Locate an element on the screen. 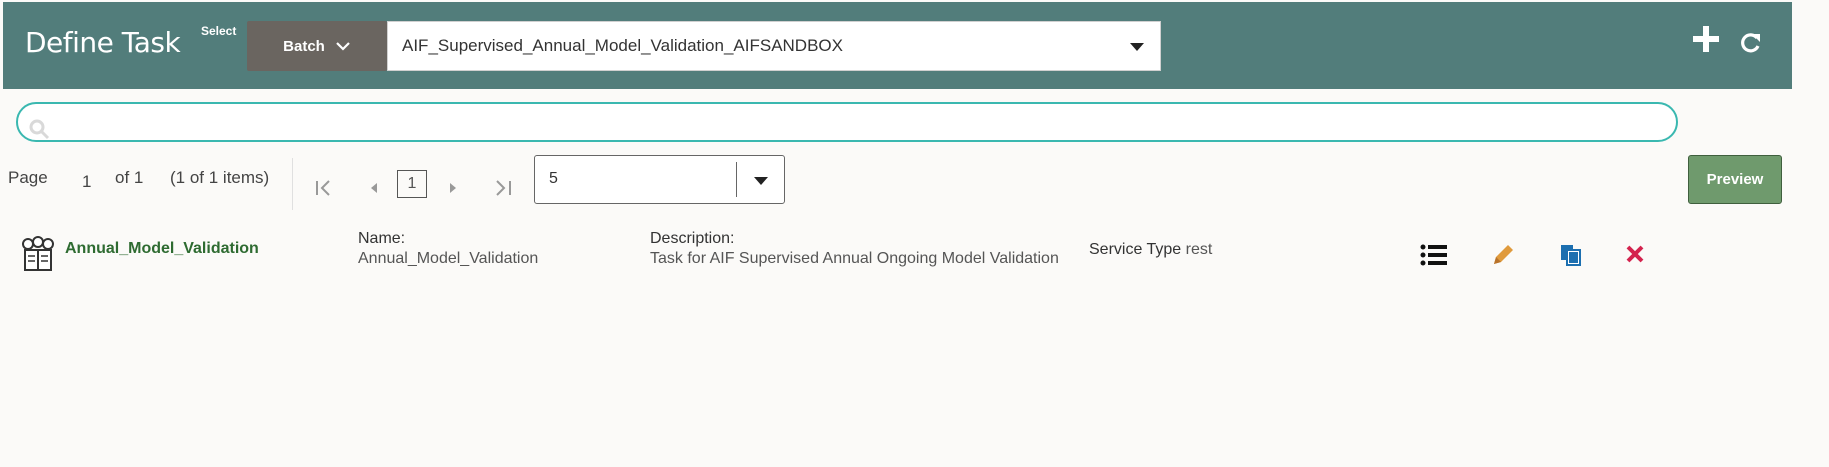  name-value: Annual_Model_Validation is located at coordinates (448, 258).